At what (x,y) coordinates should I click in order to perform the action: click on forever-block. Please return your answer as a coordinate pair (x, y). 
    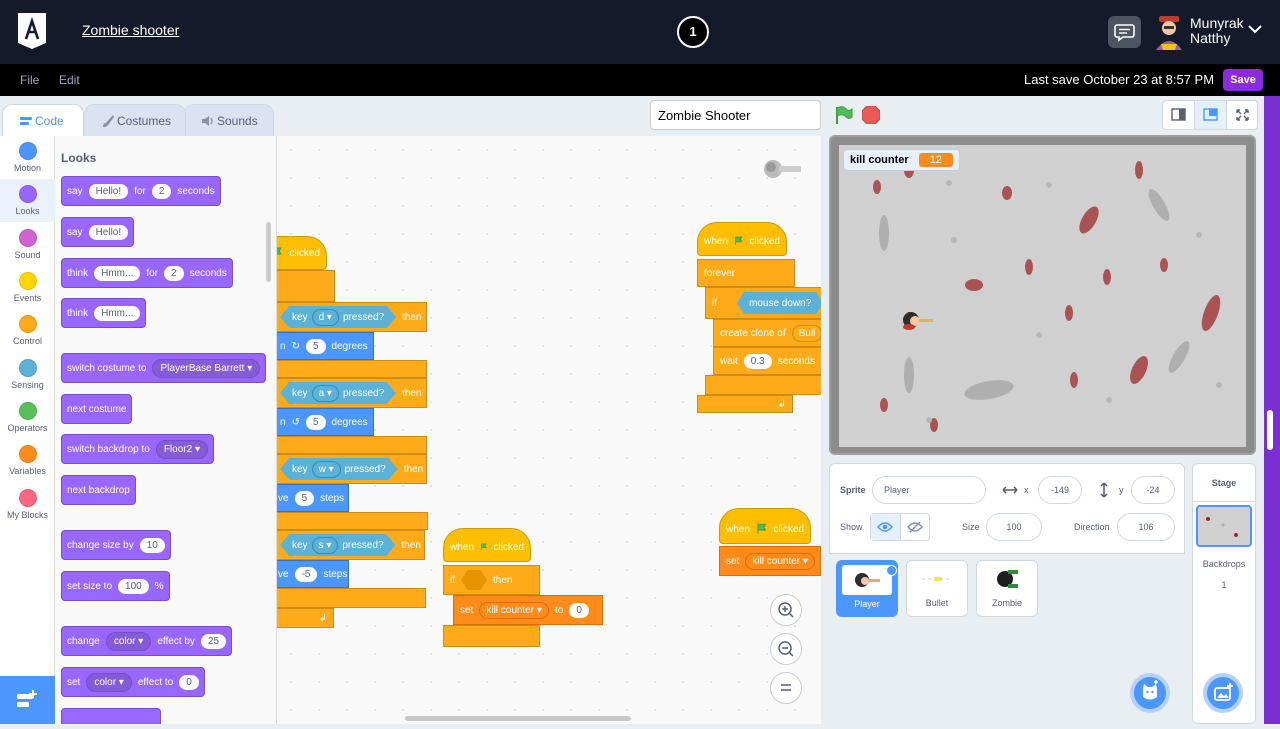
    Looking at the image, I should click on (306, 286).